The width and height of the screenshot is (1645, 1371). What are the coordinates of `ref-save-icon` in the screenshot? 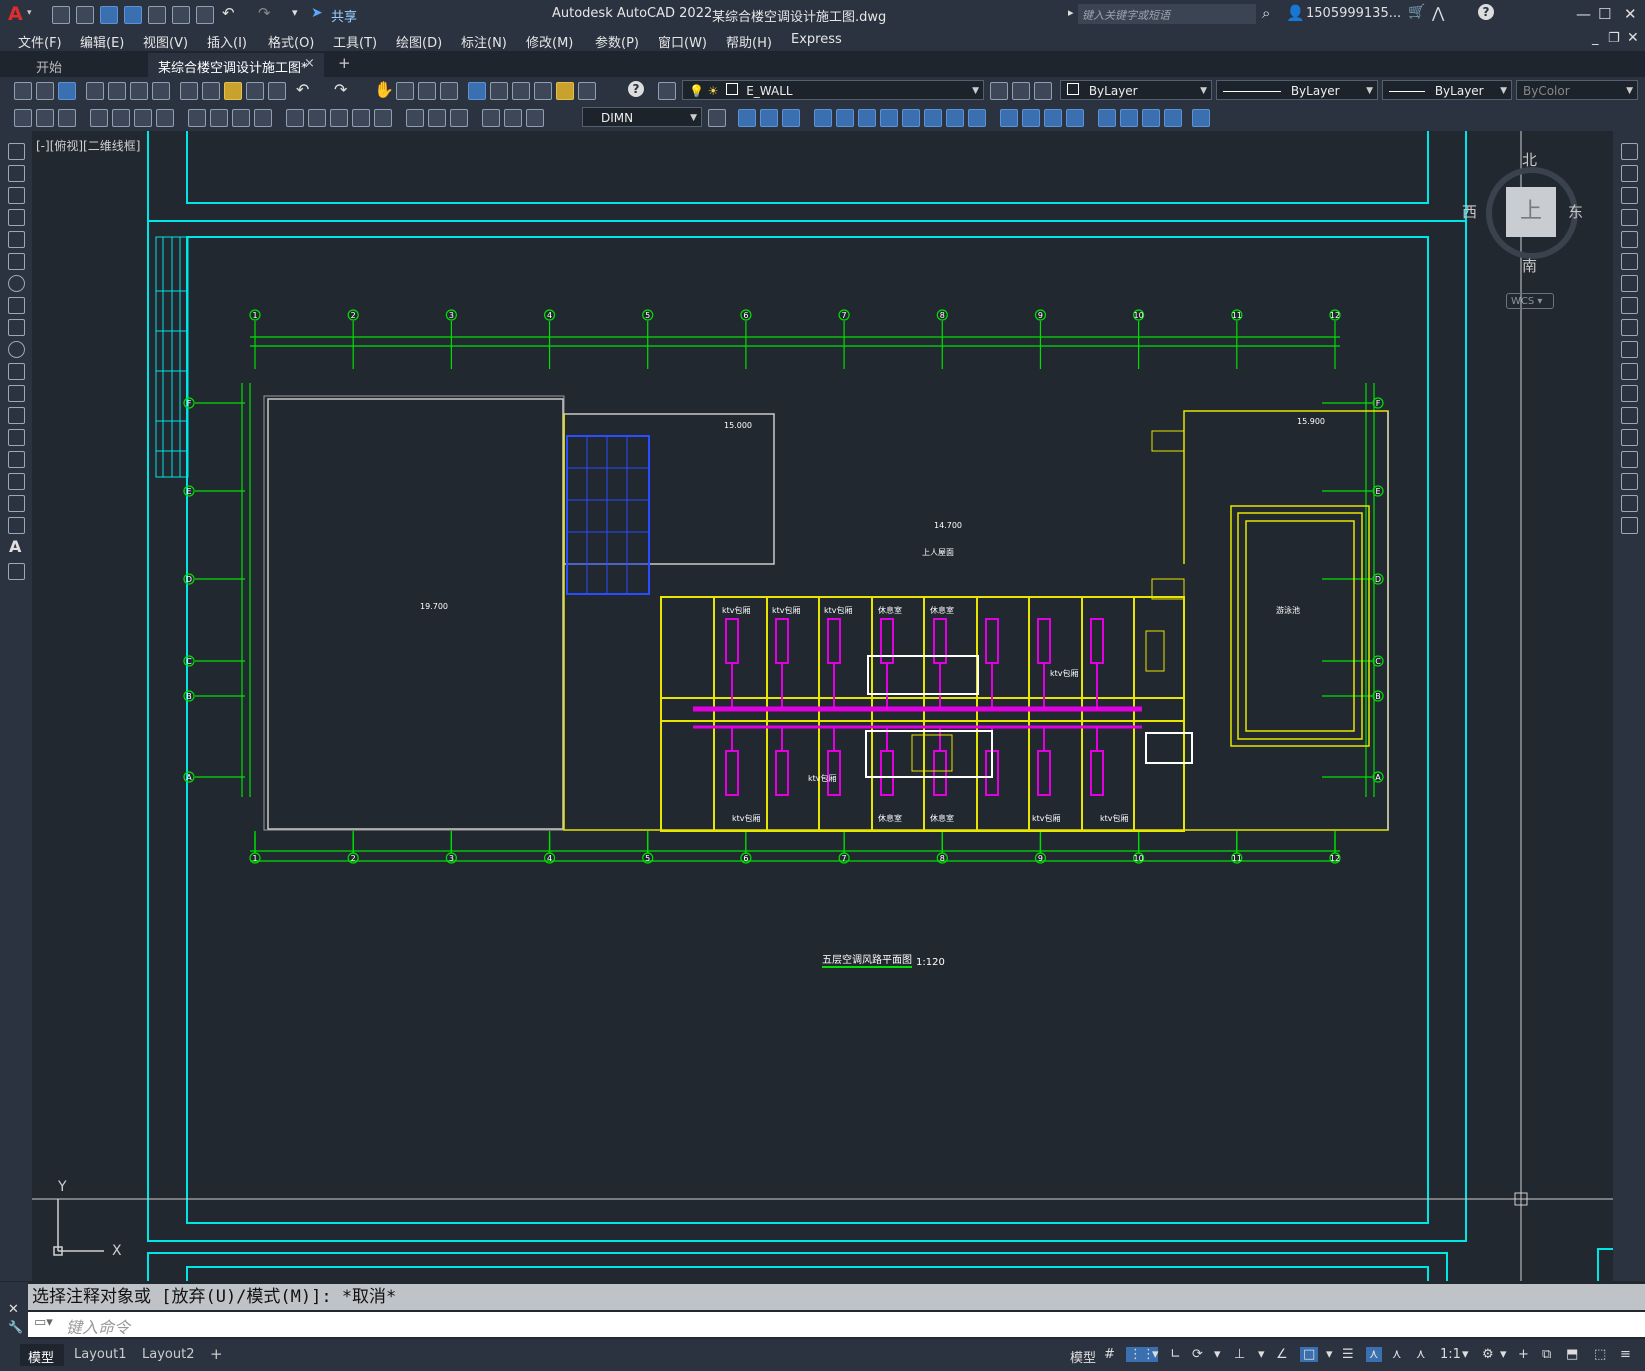 It's located at (911, 118).